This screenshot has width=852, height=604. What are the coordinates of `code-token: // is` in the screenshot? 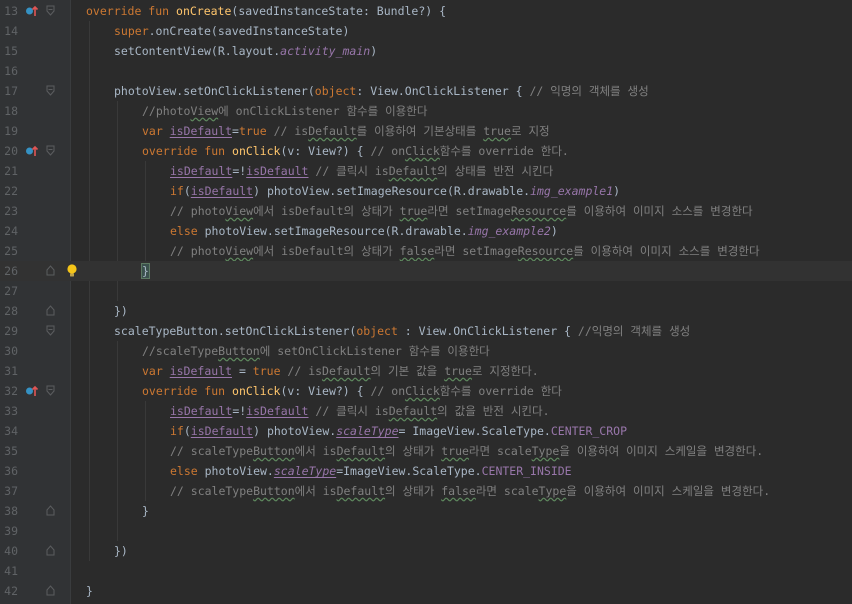 It's located at (291, 131).